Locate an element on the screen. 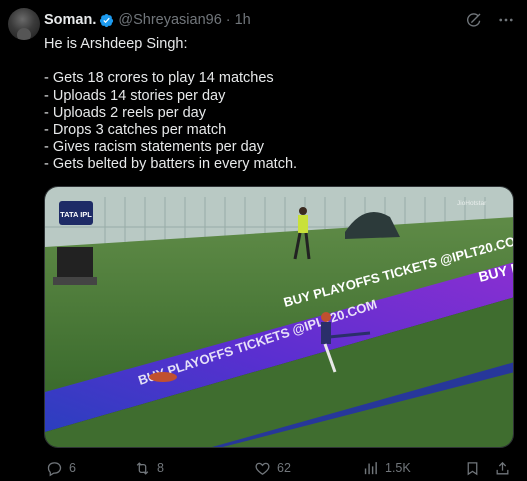 This screenshot has height=481, width=527. ipl-logo: TATA IPL is located at coordinates (76, 213).